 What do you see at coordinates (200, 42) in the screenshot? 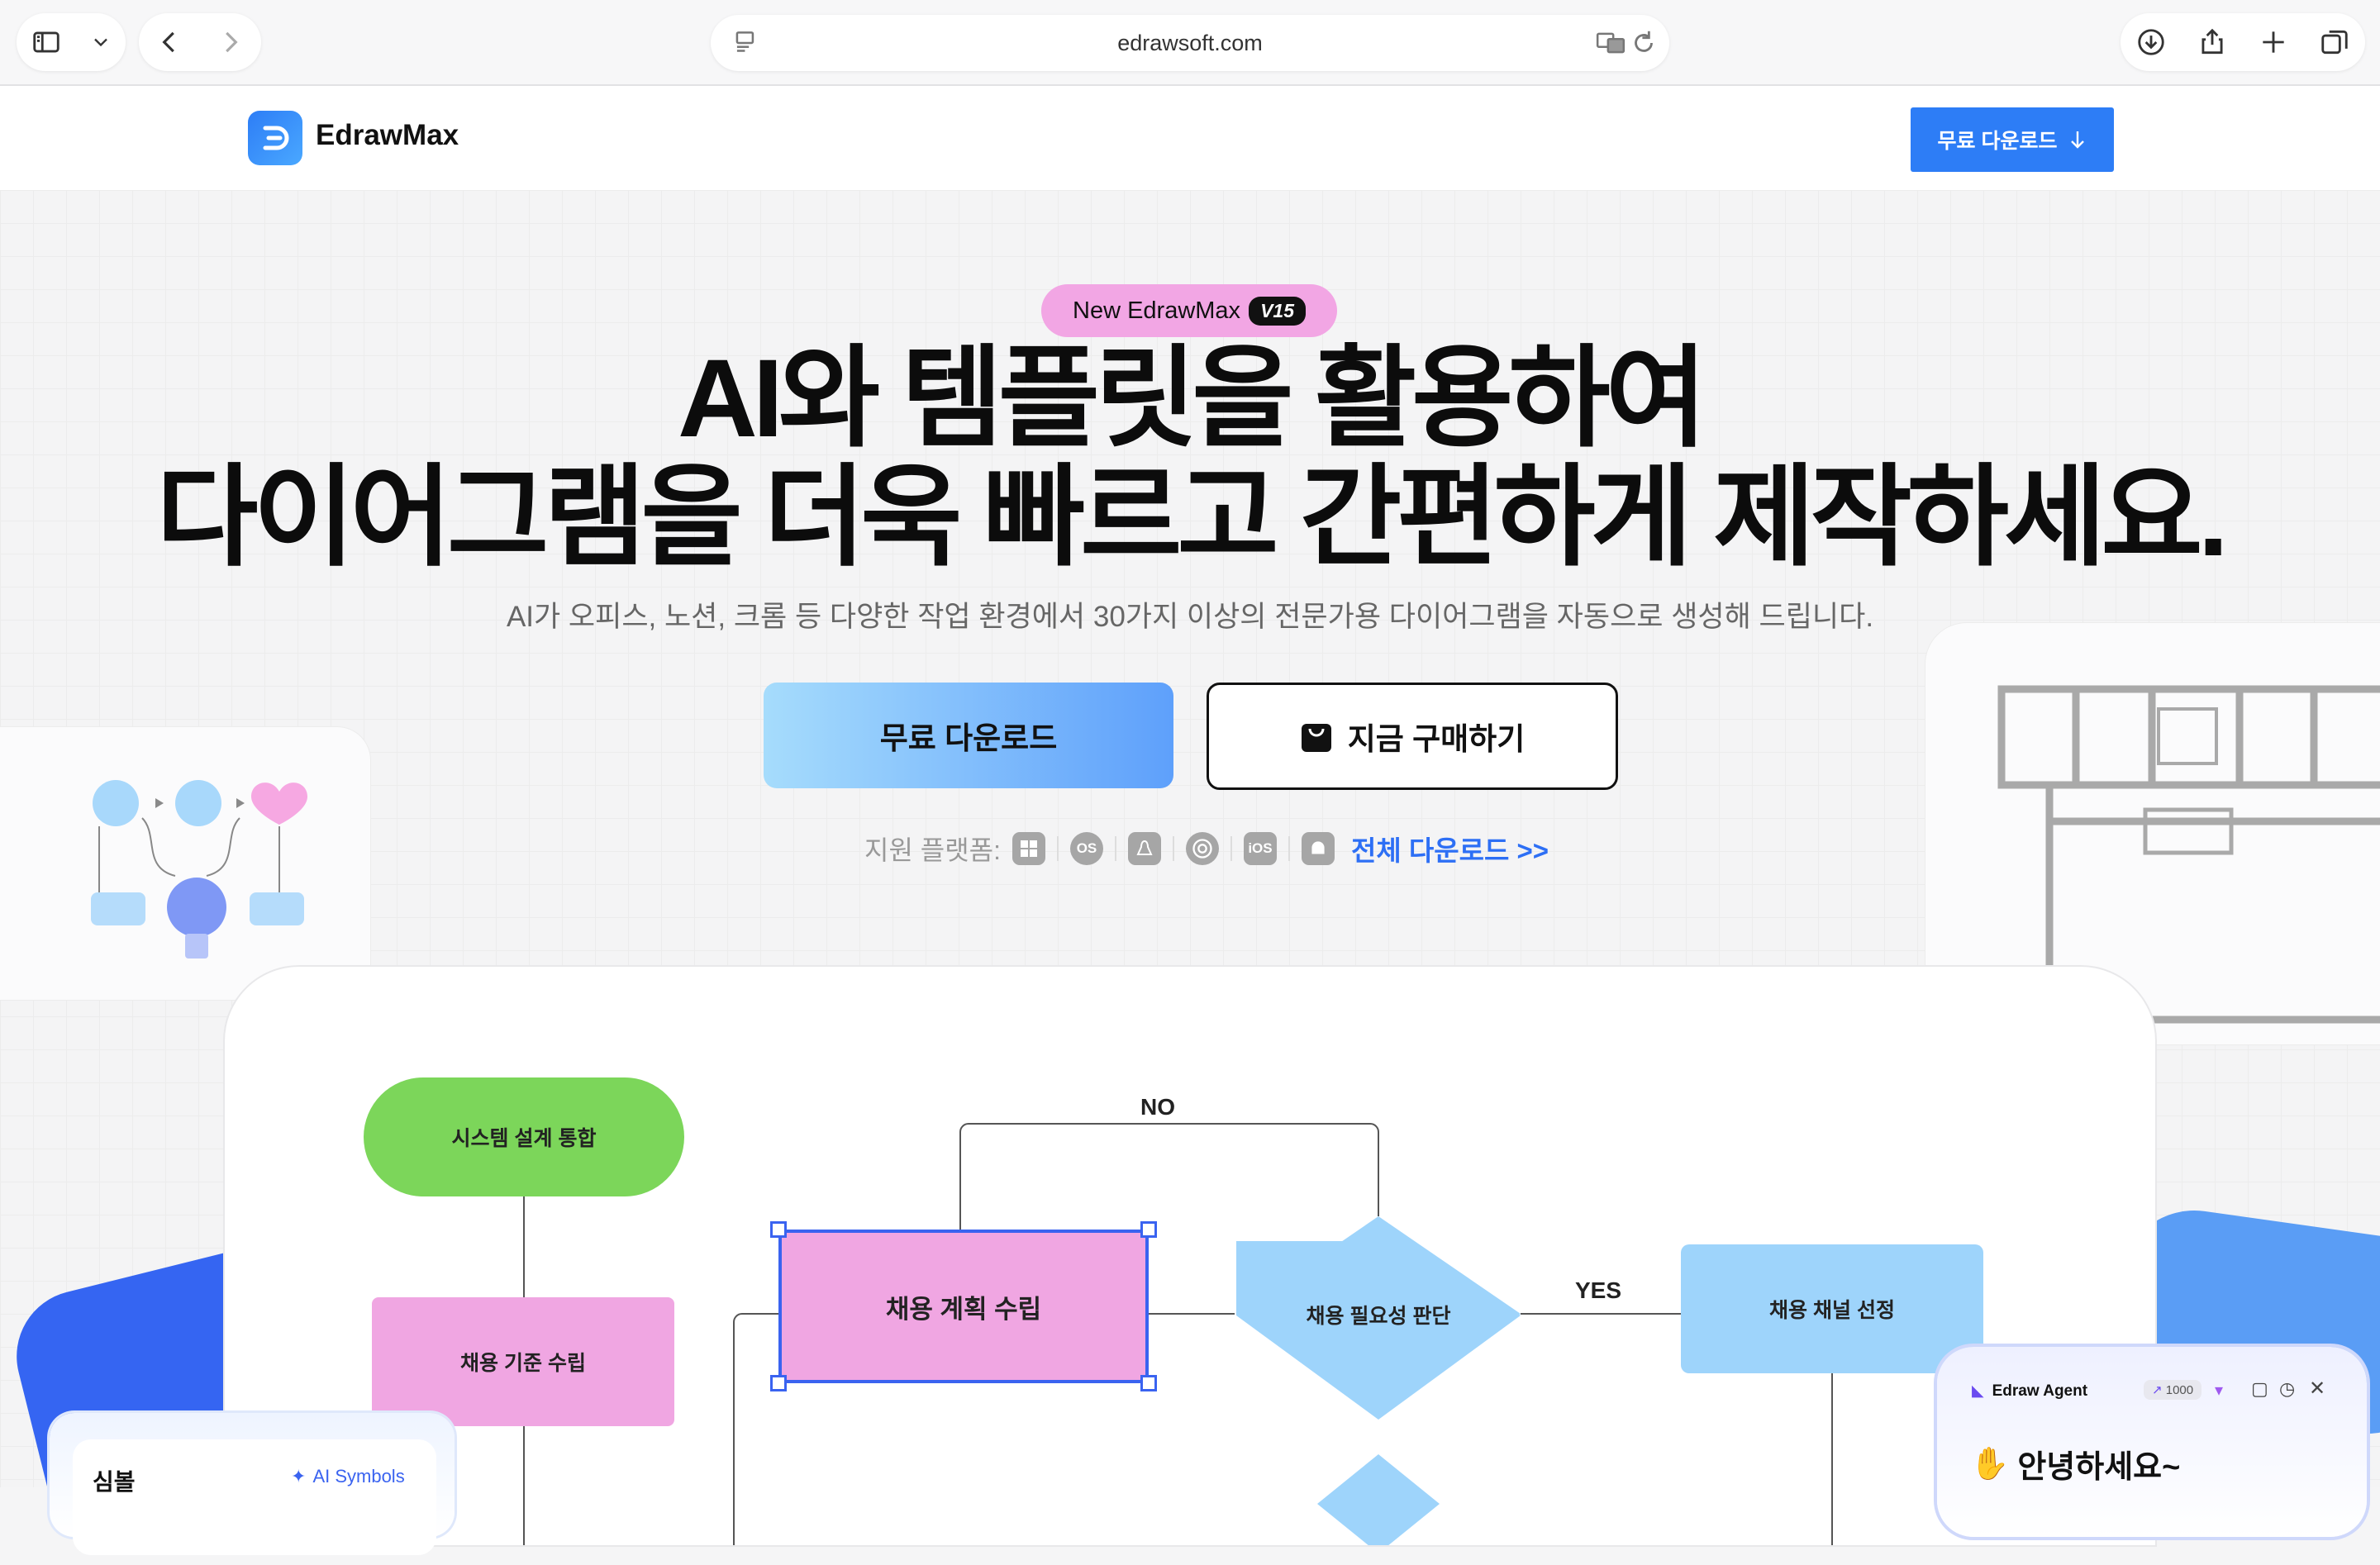
I see `history-nav-group` at bounding box center [200, 42].